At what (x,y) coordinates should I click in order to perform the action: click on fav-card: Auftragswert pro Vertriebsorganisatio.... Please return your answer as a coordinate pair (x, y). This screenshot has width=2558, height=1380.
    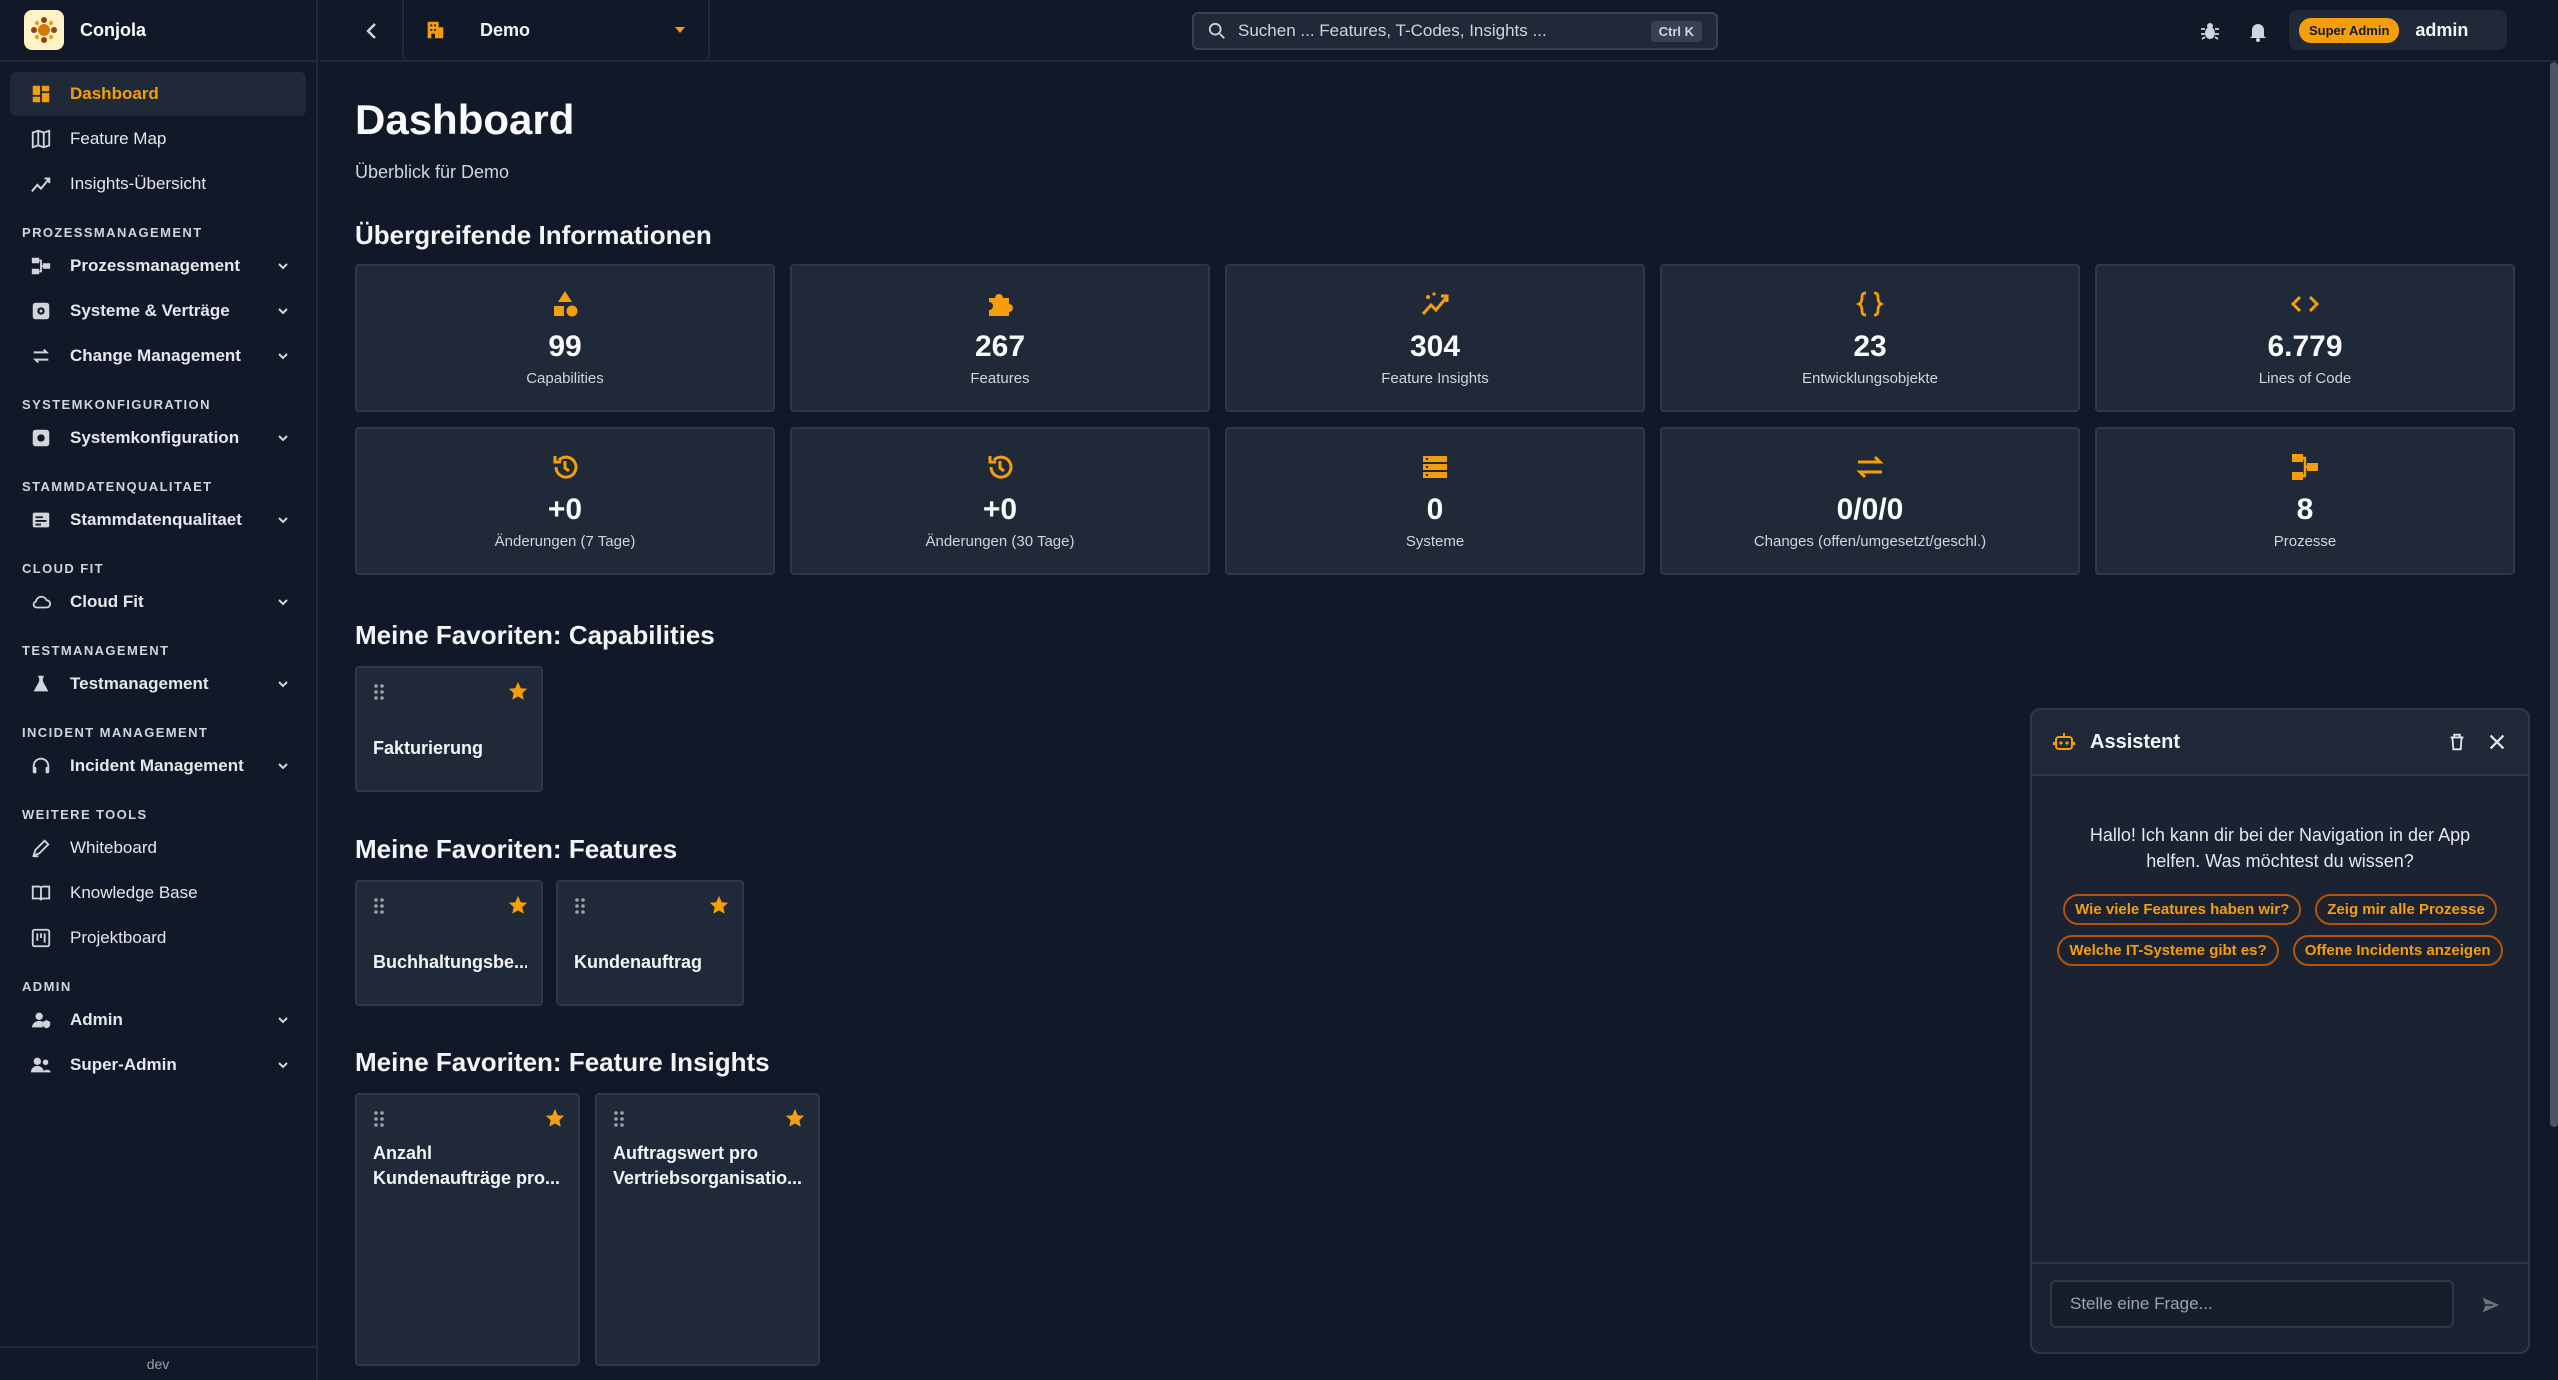
    Looking at the image, I should click on (707, 1229).